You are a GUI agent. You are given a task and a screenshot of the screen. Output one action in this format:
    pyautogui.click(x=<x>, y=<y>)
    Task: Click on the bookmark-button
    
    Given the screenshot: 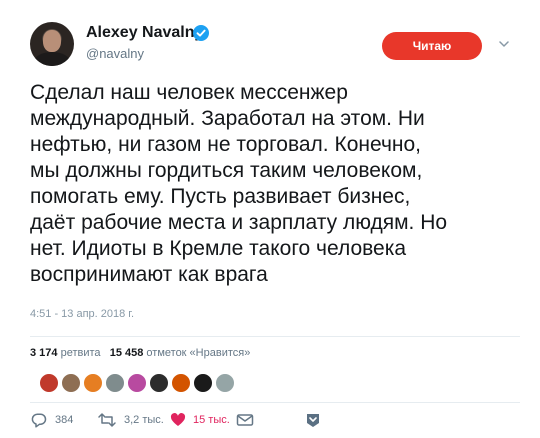 What is the action you would take?
    pyautogui.click(x=313, y=420)
    